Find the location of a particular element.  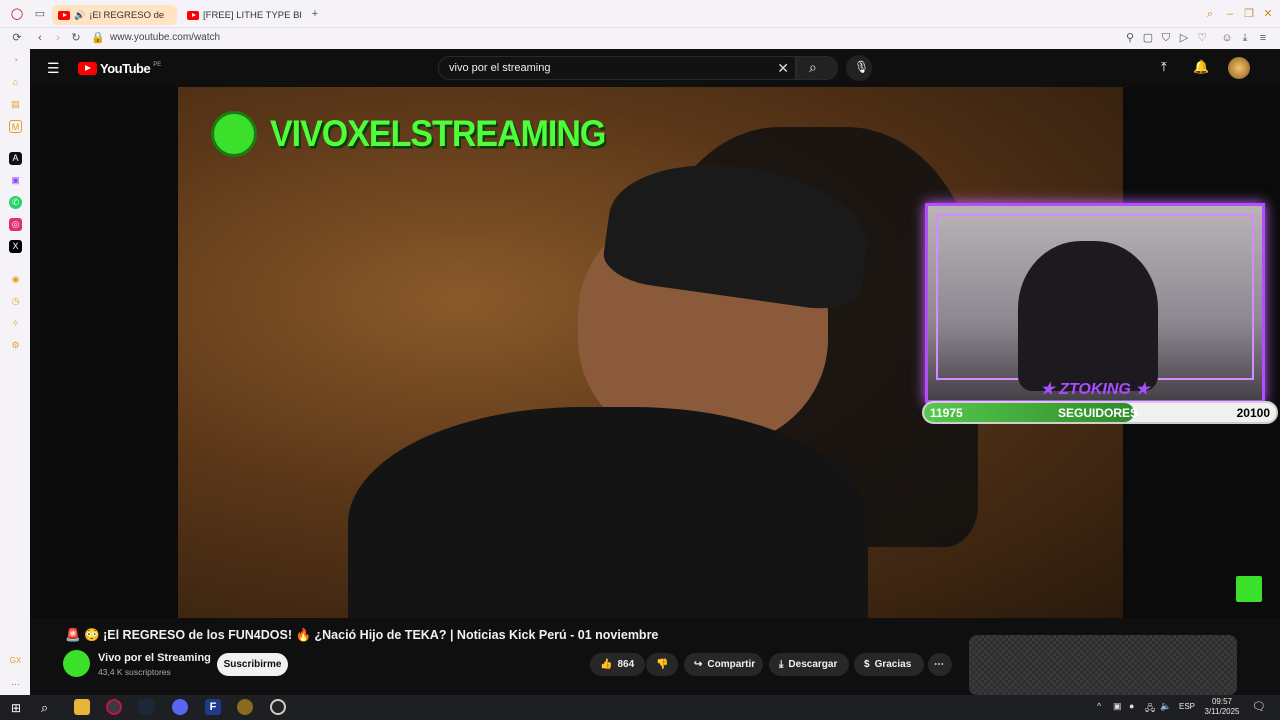

settings-icon: ⚙ is located at coordinates (15, 345).